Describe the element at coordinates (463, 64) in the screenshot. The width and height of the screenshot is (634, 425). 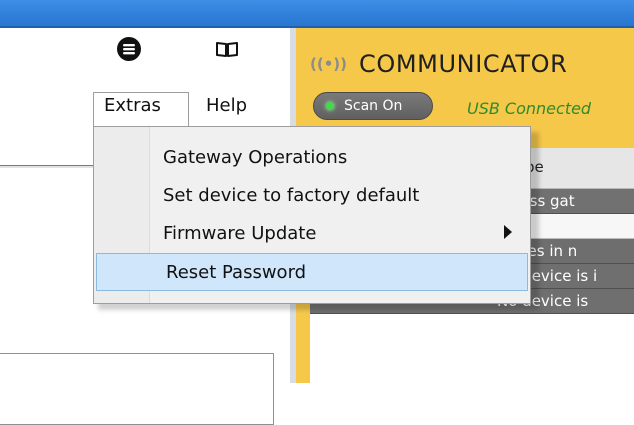
I see `communicator-title: COMMUNICATOR` at that location.